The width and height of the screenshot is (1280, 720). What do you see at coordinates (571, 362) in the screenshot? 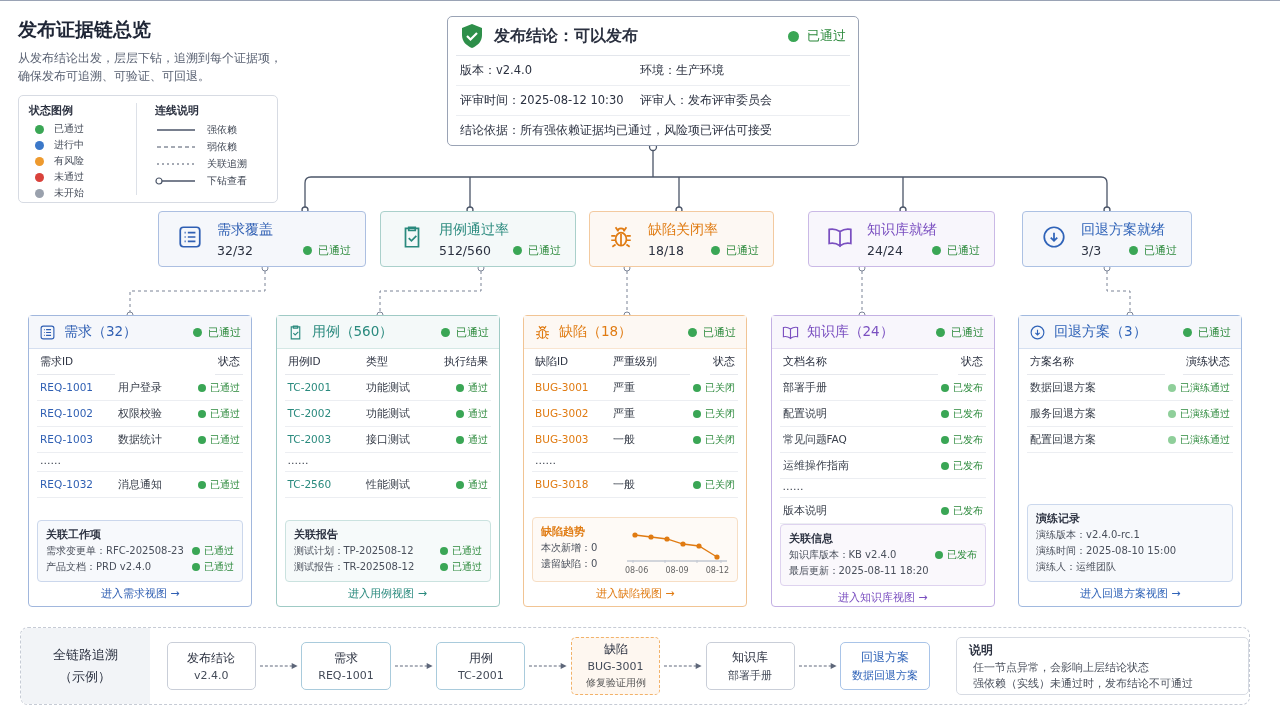
I see `column-header: 缺陷ID` at bounding box center [571, 362].